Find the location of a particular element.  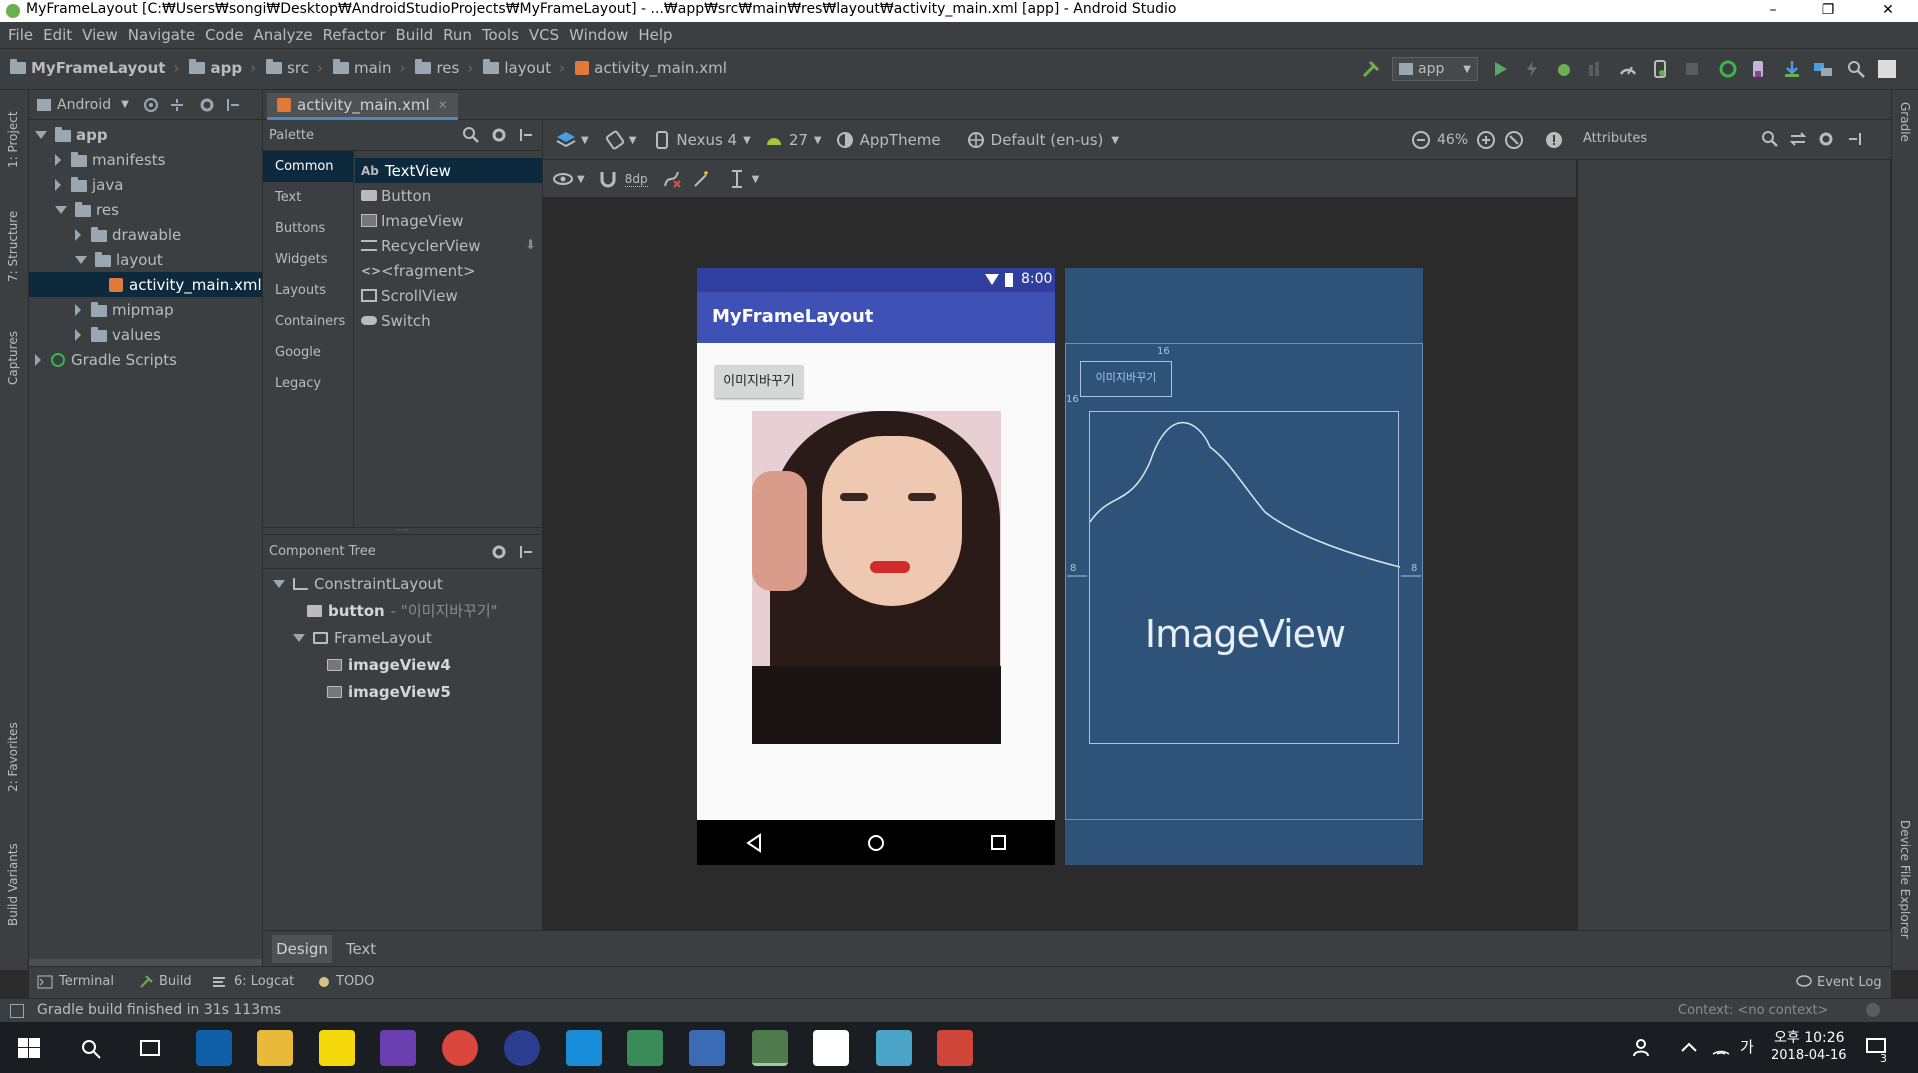

palette-item: <> <fragment> is located at coordinates (448, 270).